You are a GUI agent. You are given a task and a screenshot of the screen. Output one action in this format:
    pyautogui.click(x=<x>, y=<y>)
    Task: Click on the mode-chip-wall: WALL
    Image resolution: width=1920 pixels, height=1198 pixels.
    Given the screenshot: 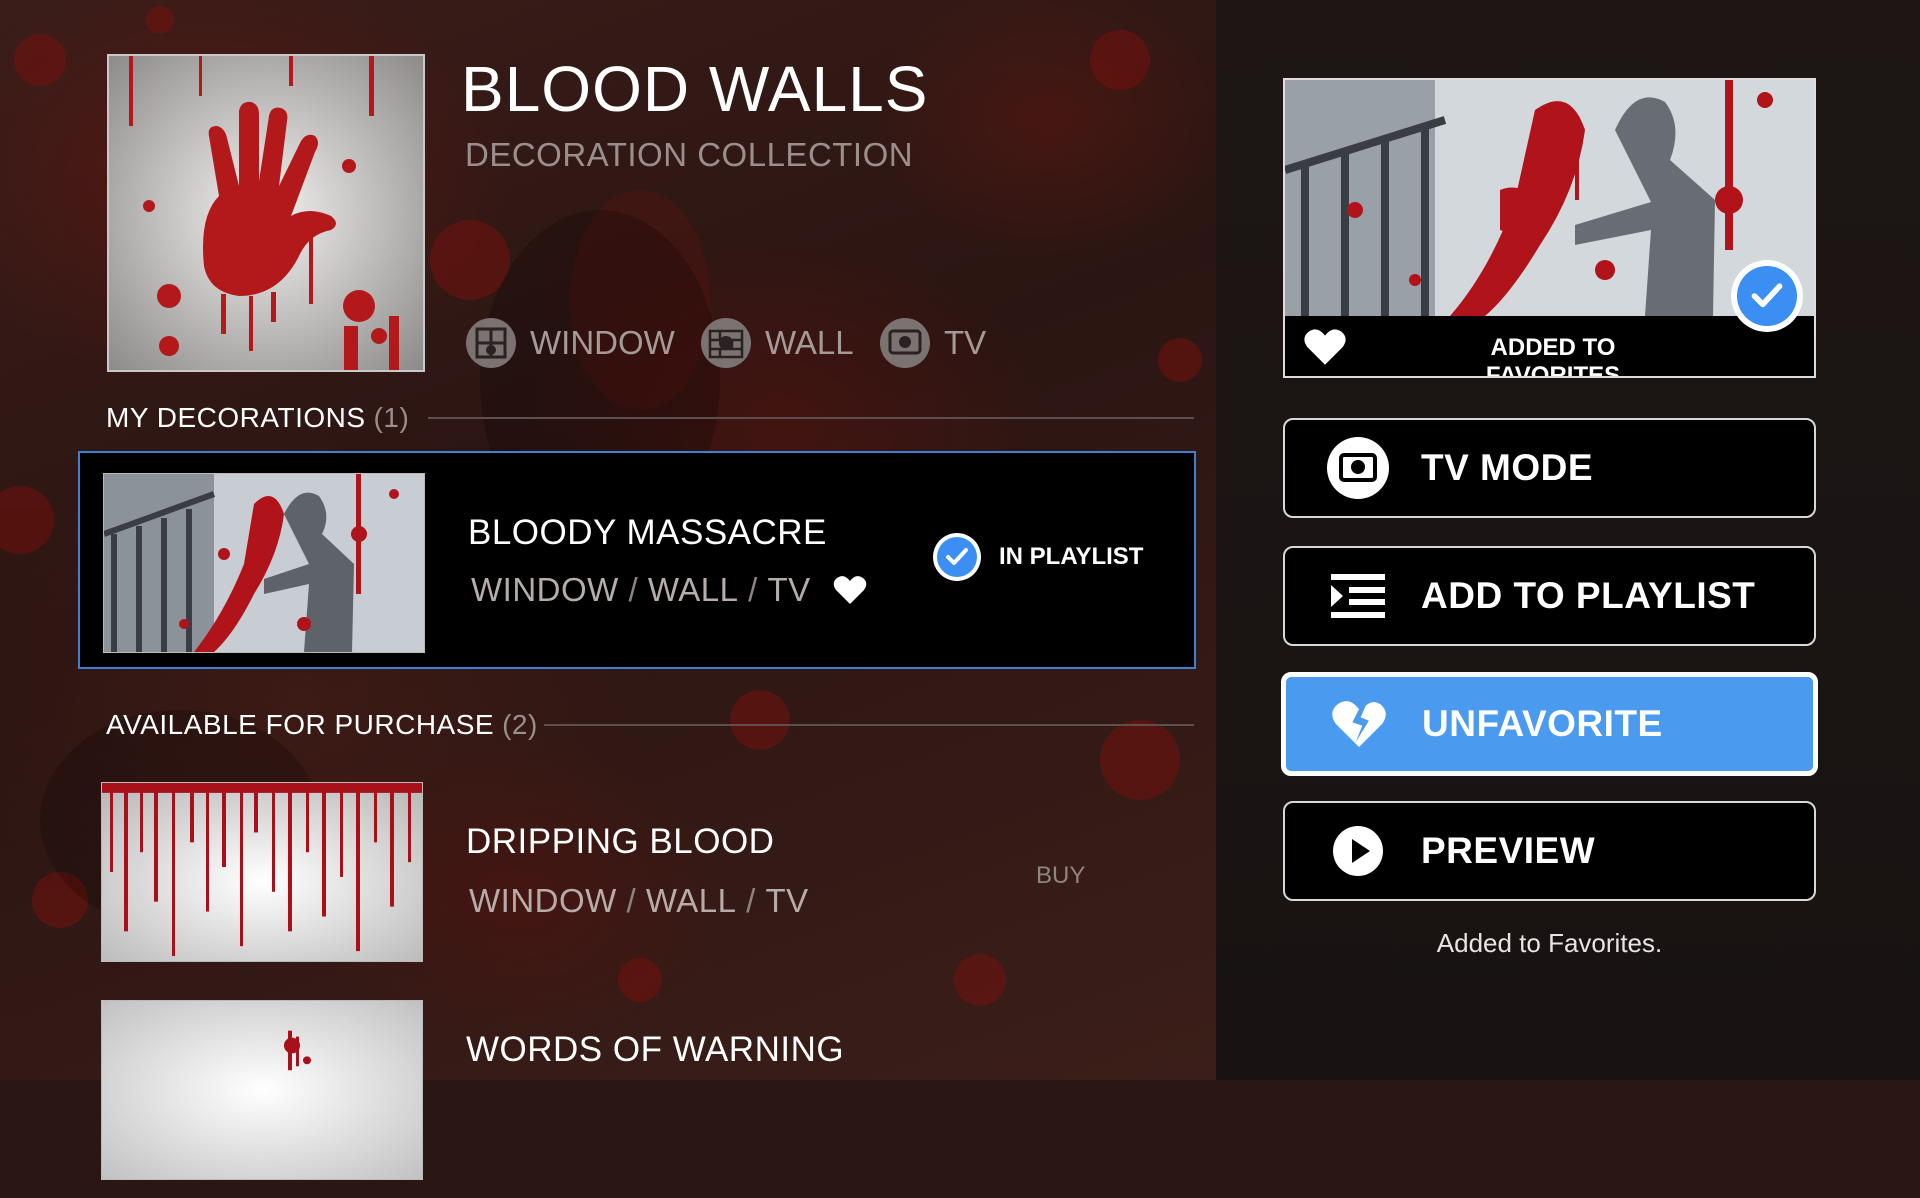 What is the action you would take?
    pyautogui.click(x=777, y=343)
    